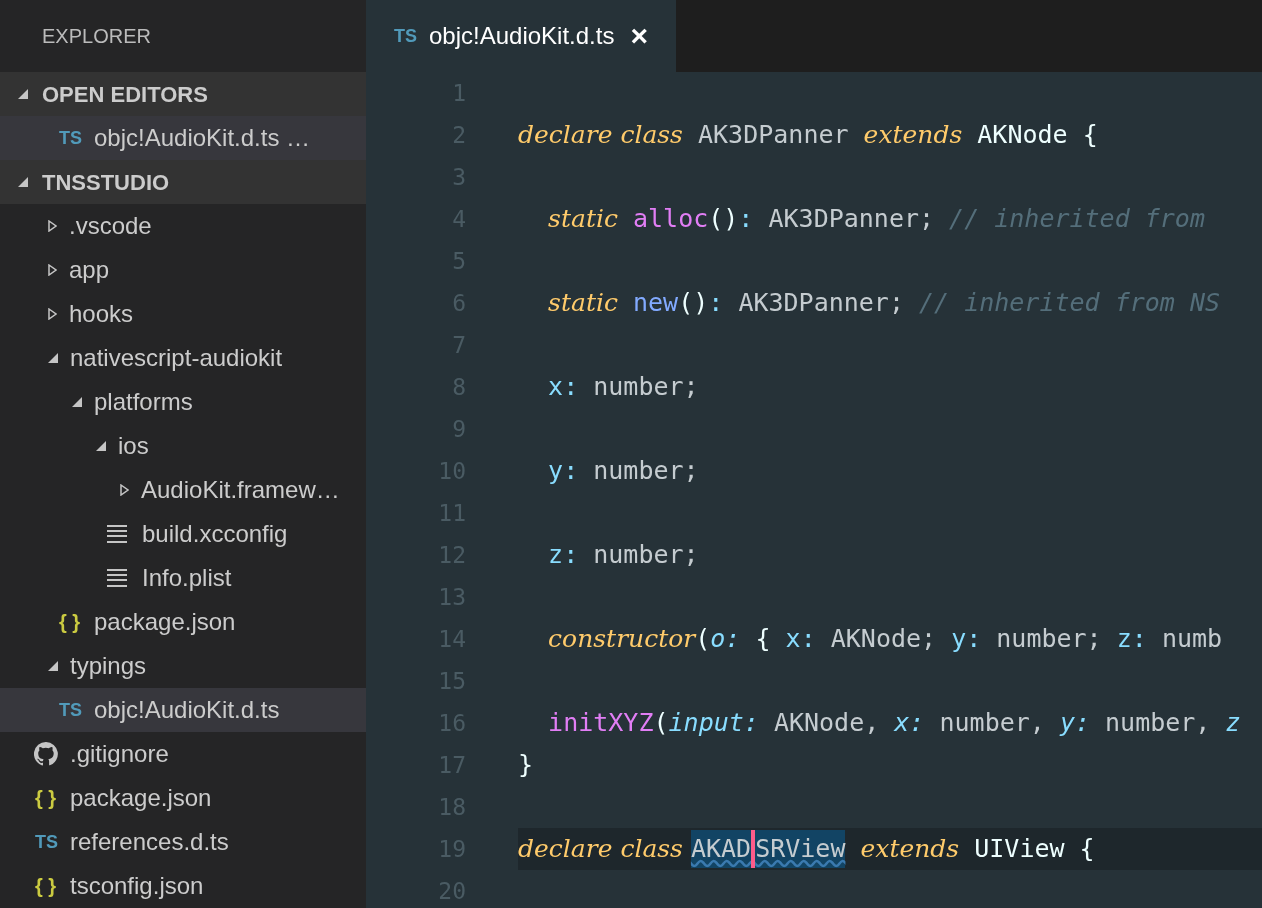  What do you see at coordinates (176, 358) in the screenshot?
I see `tree-item-label: nativescript-audiokit` at bounding box center [176, 358].